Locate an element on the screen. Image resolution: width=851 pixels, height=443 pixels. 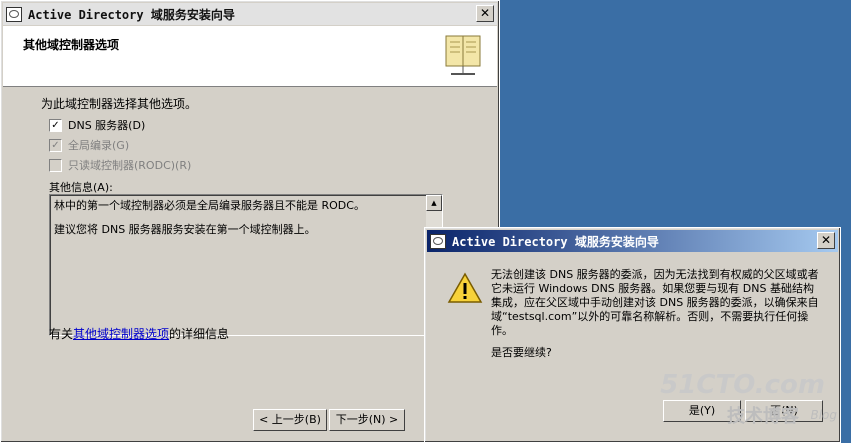
watermark-blog: Blog is located at coordinates (823, 415).